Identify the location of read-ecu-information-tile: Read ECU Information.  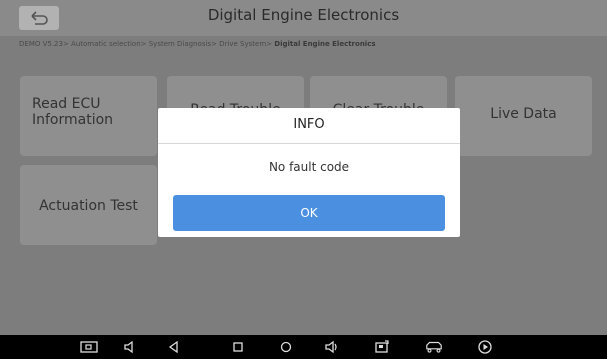
(88, 116).